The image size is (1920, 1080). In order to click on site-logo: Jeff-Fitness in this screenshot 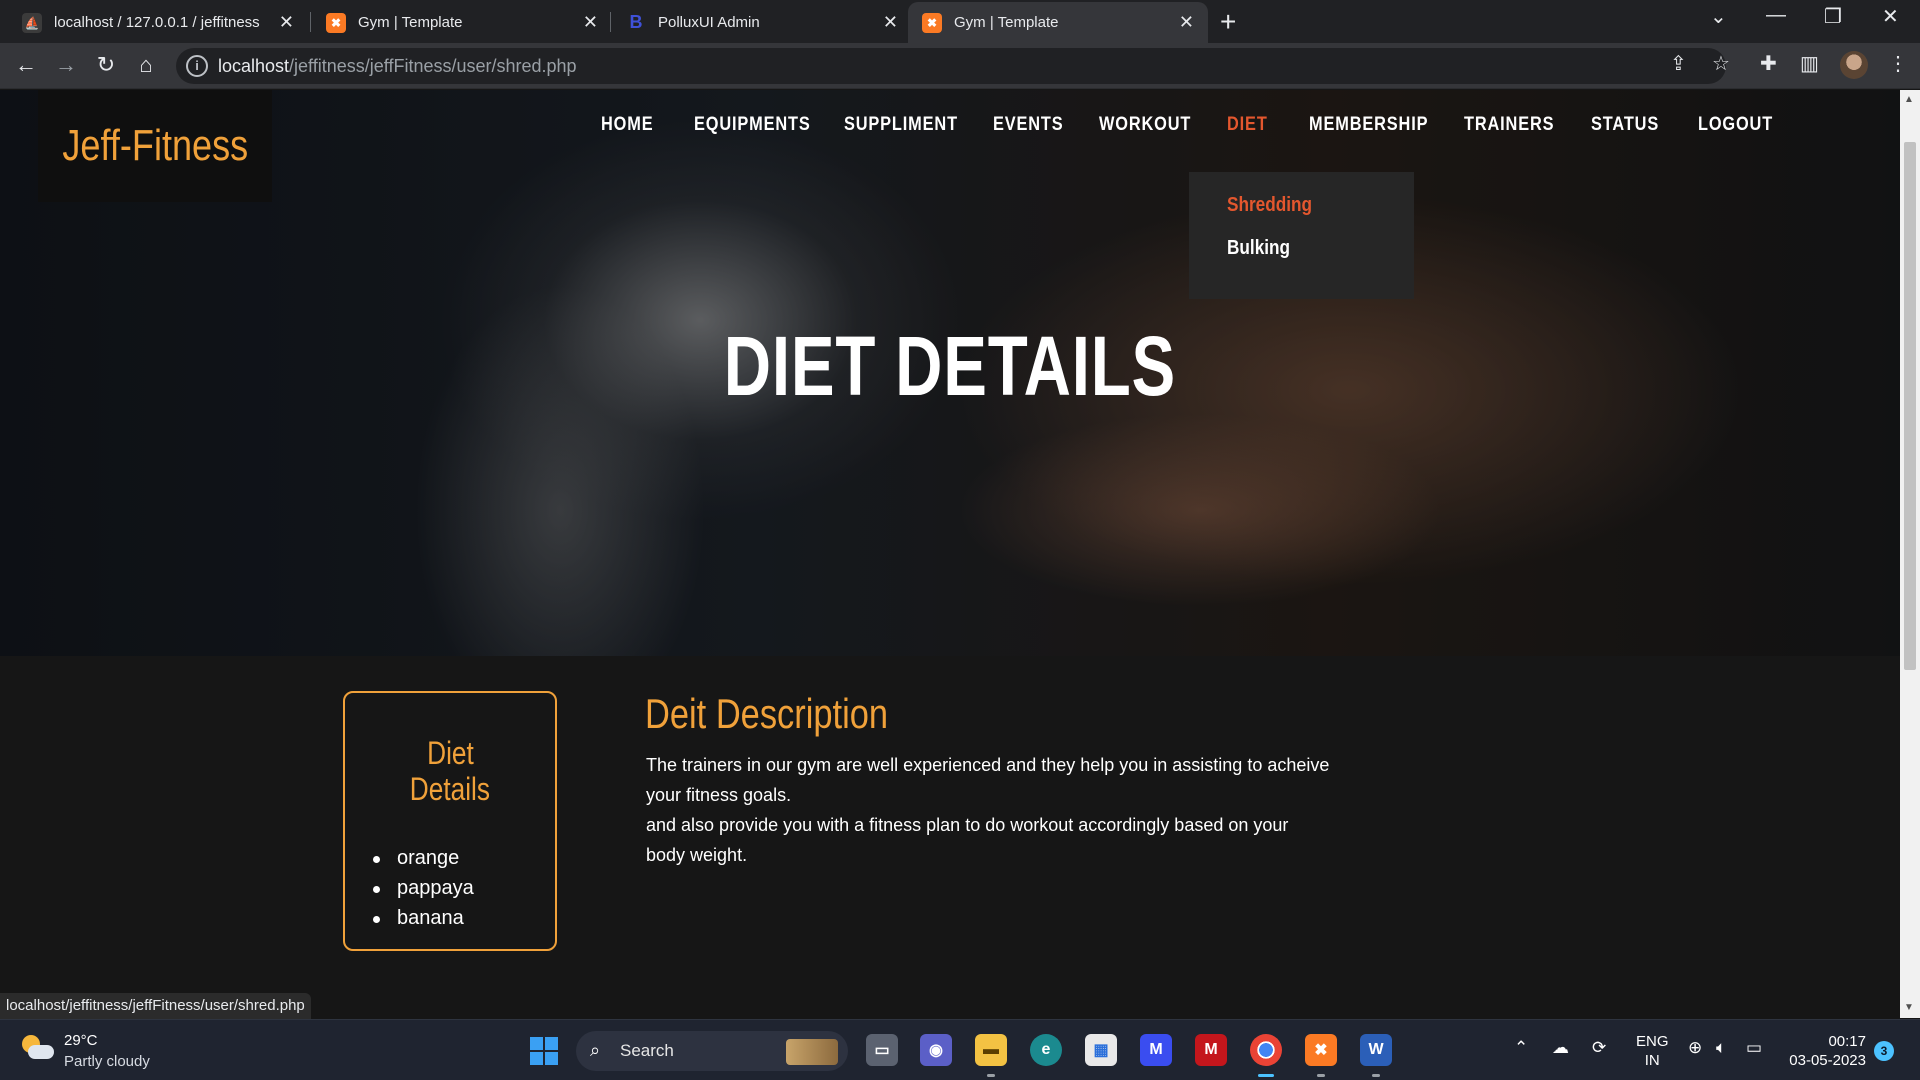, I will do `click(155, 146)`.